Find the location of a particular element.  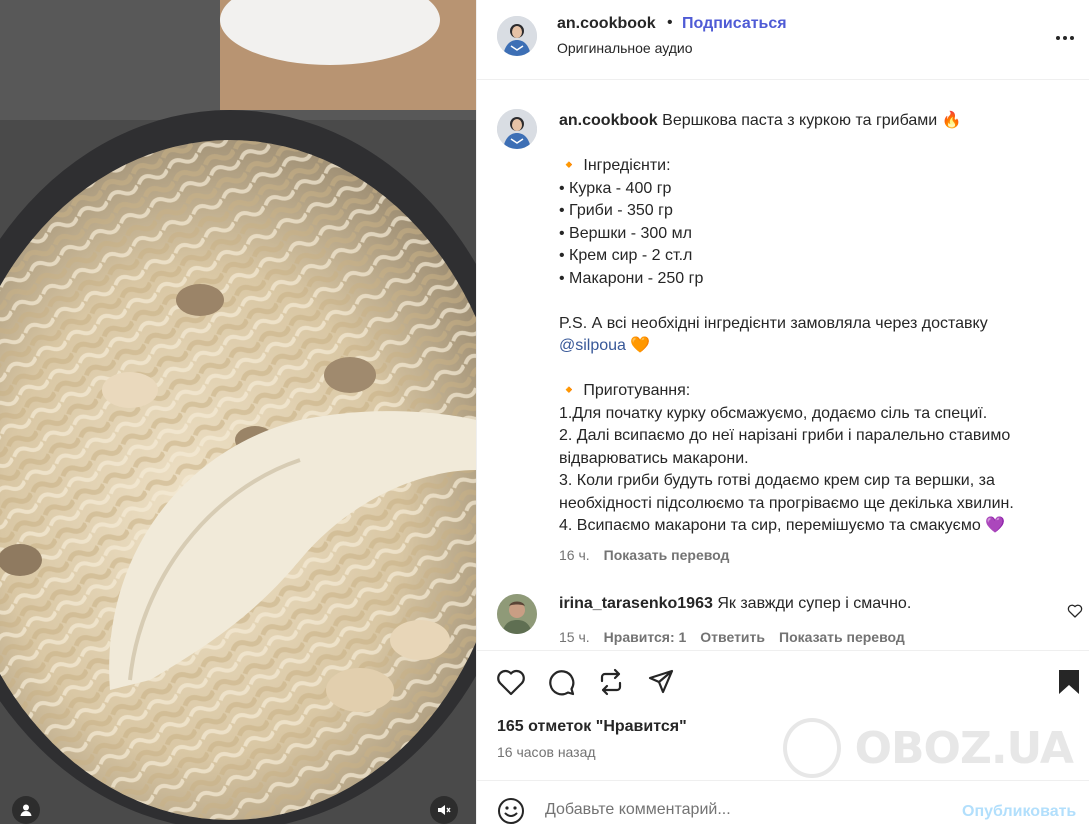

mention-link: @silpoua is located at coordinates (592, 345).